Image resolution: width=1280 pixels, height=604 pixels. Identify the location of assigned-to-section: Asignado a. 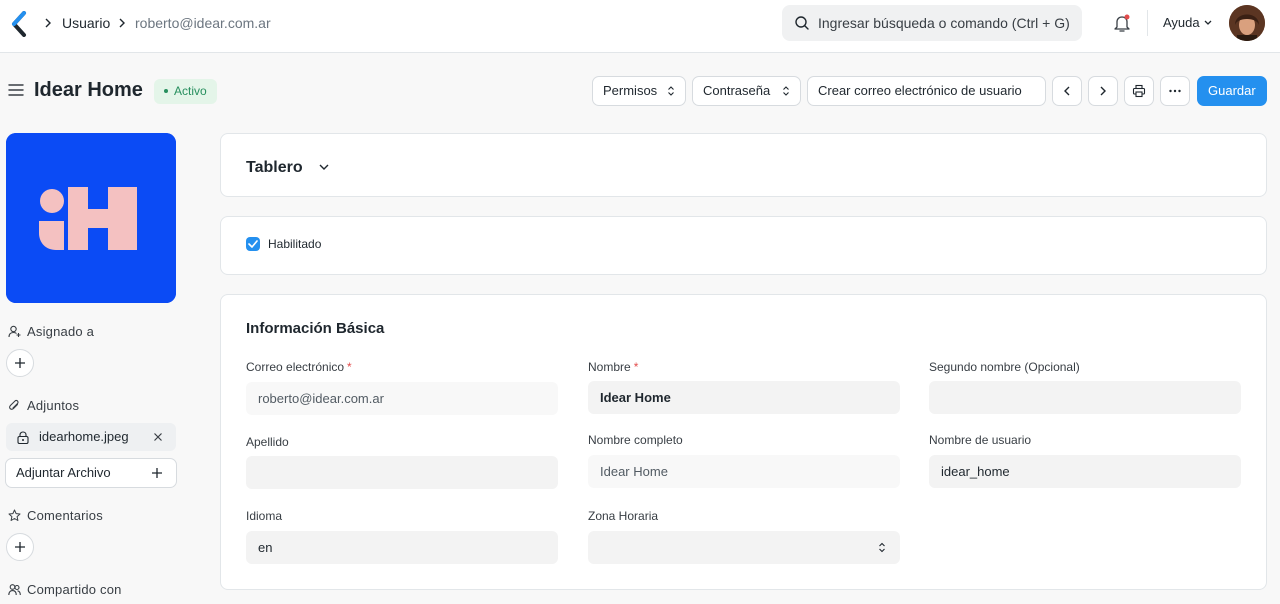
(51, 332).